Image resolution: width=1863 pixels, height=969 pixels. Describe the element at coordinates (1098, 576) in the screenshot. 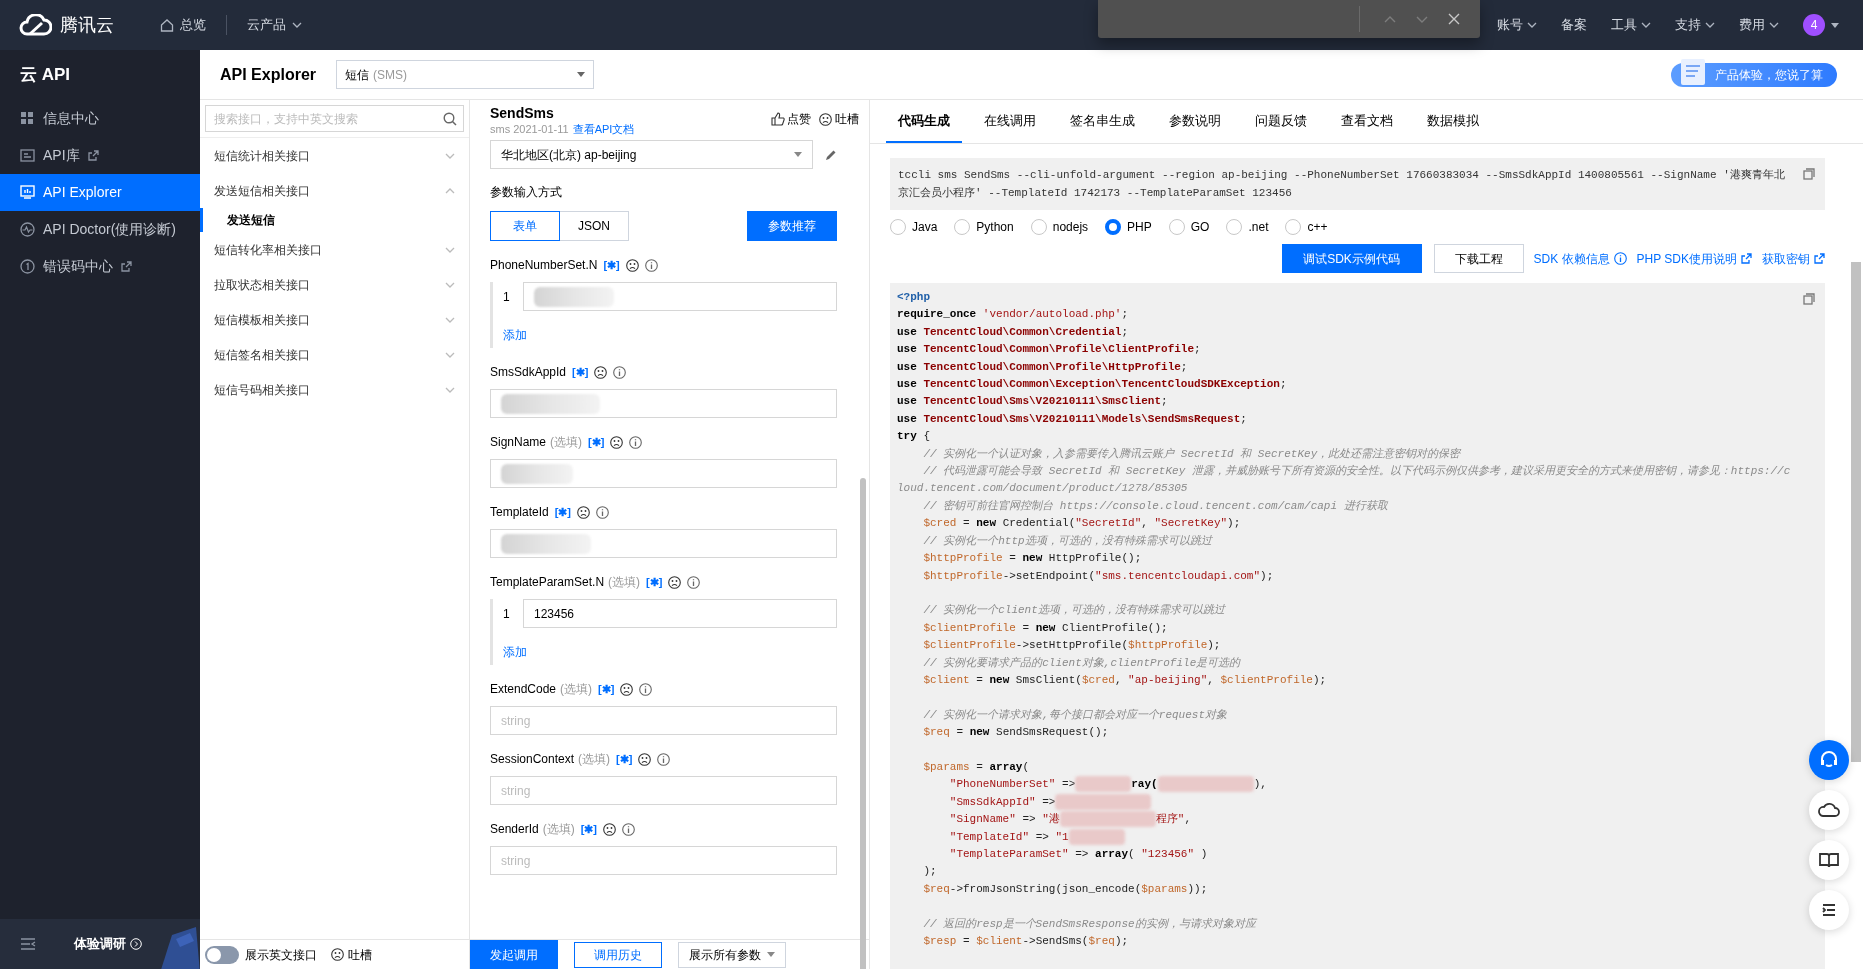

I see `code-line: $httpProfile->setEndpoint("sms.tencentcloudapi.com");` at that location.